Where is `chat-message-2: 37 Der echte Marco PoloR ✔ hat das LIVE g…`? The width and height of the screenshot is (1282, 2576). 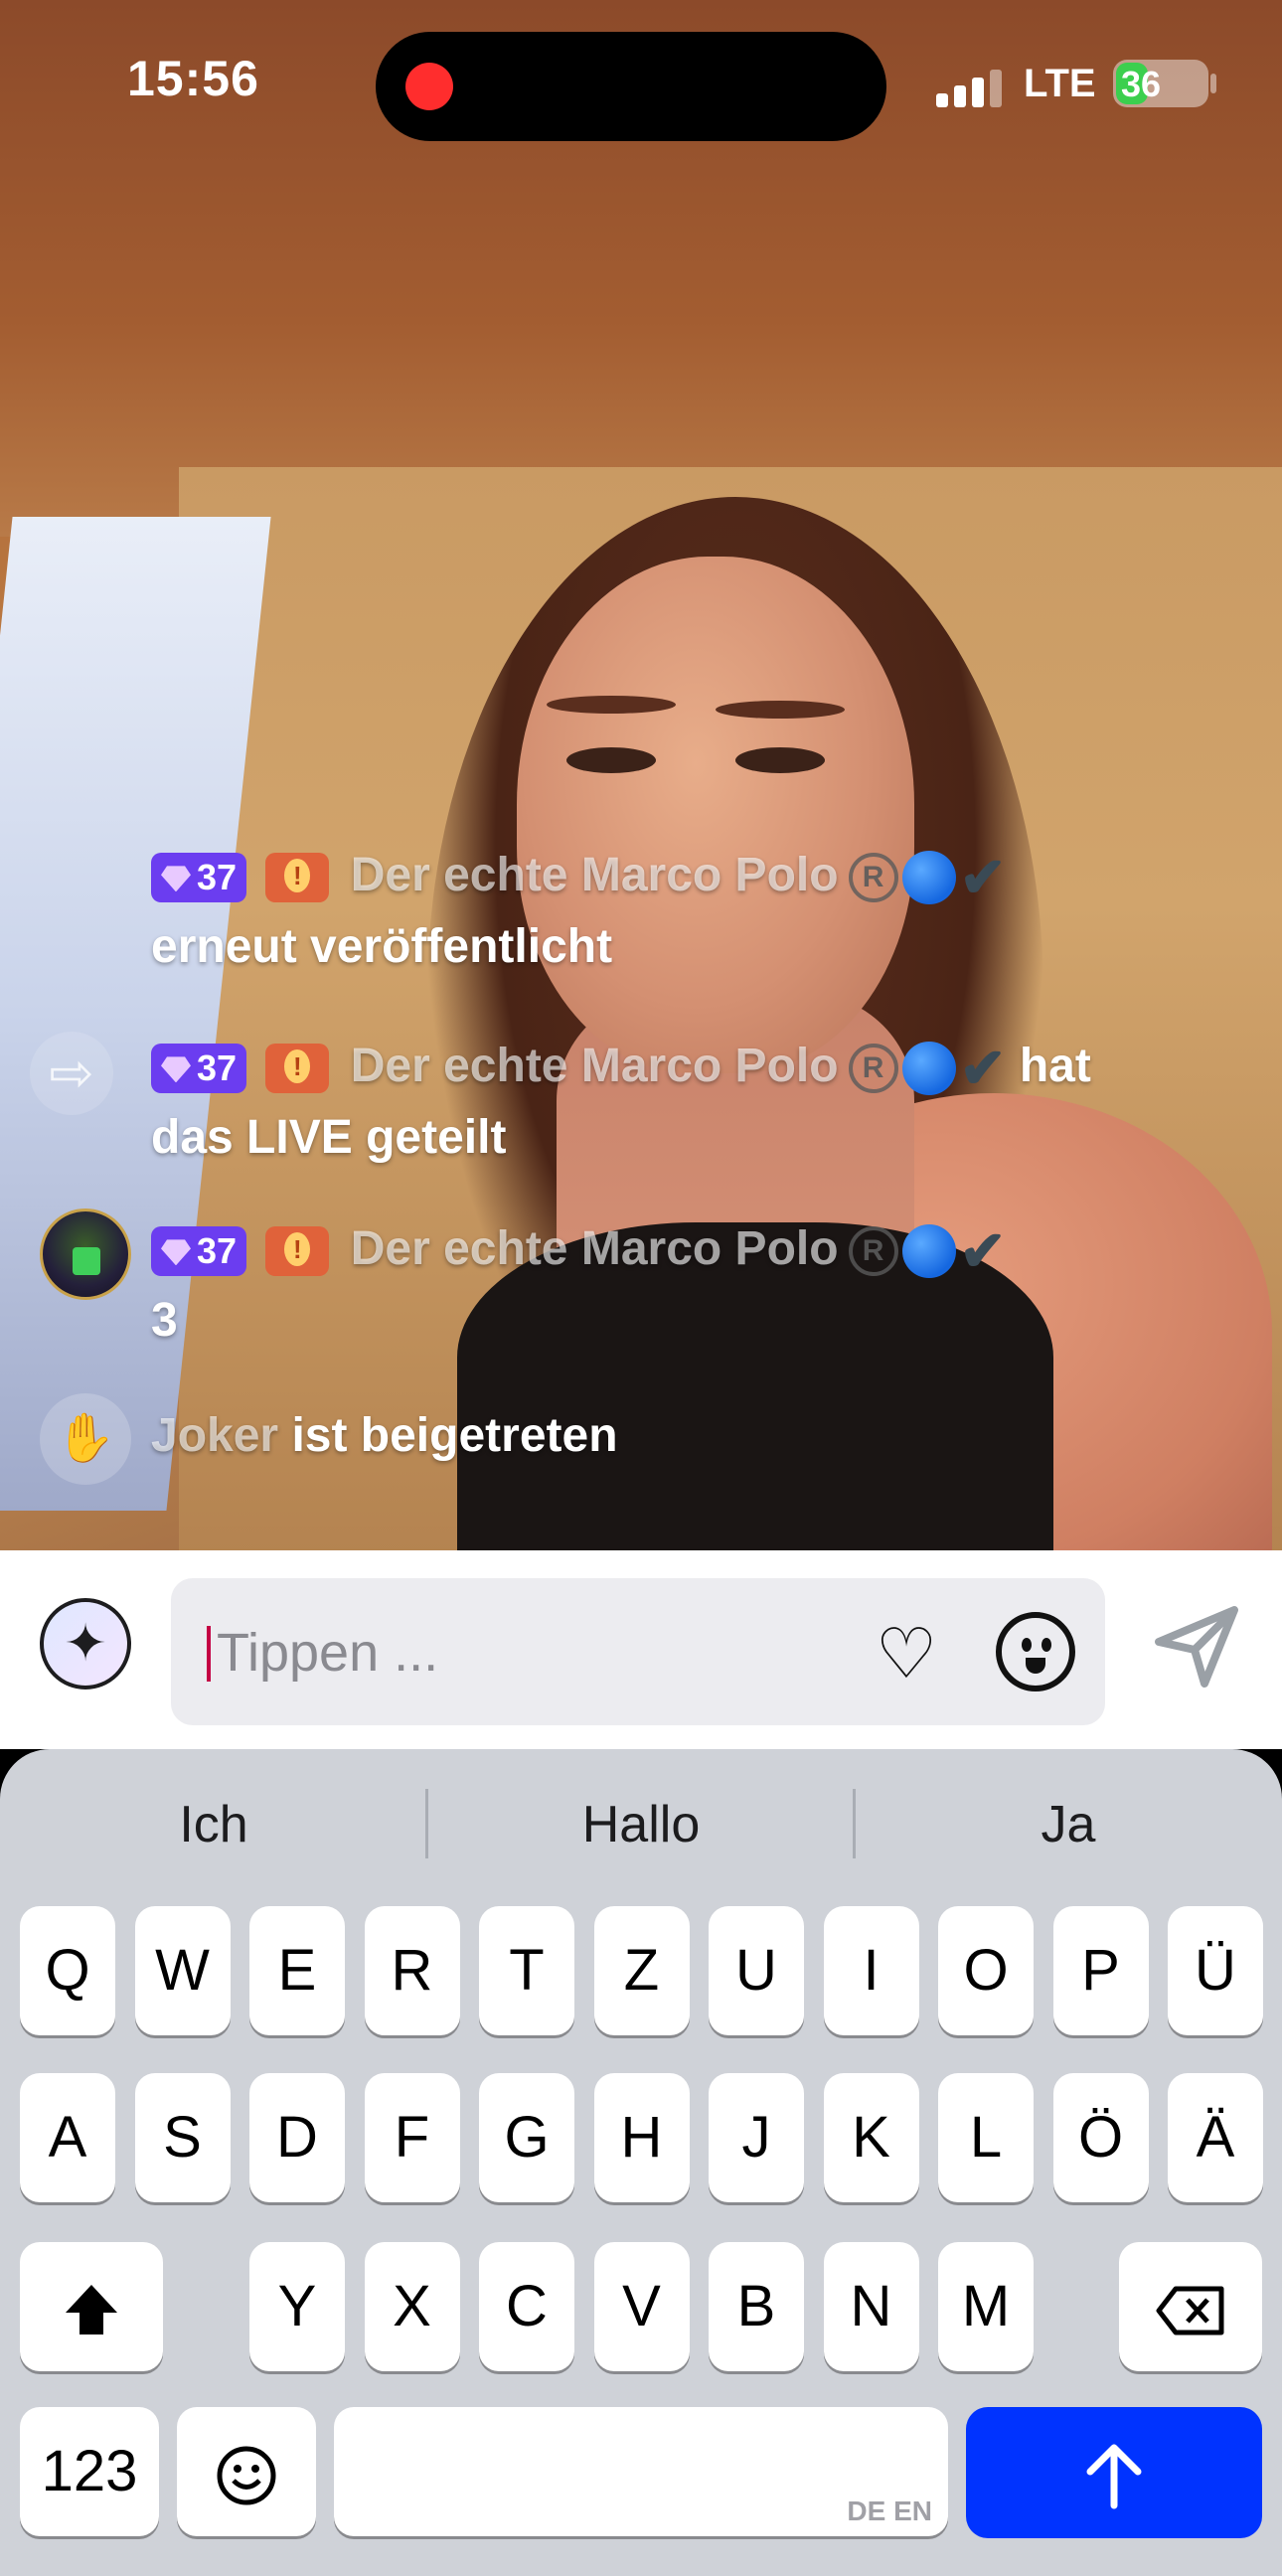
chat-message-2: 37 Der echte Marco PoloR ✔ hat das LIVE g… is located at coordinates (703, 1102).